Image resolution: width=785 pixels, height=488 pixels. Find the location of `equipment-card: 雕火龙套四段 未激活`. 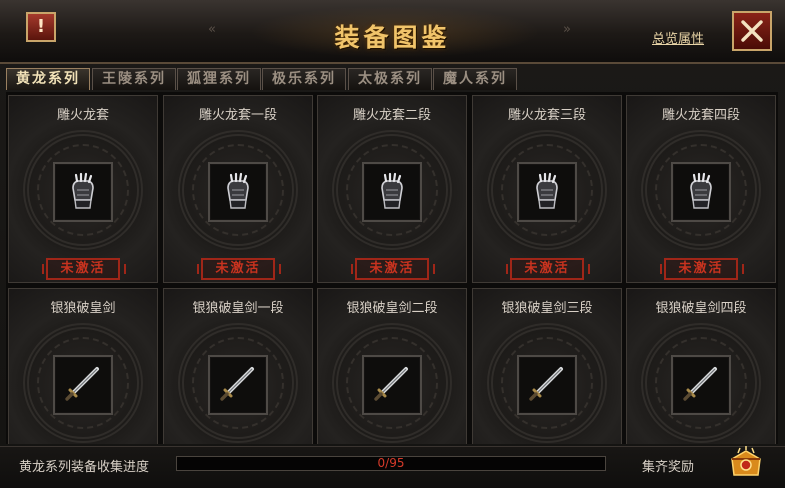

equipment-card: 雕火龙套四段 未激活 is located at coordinates (701, 189).